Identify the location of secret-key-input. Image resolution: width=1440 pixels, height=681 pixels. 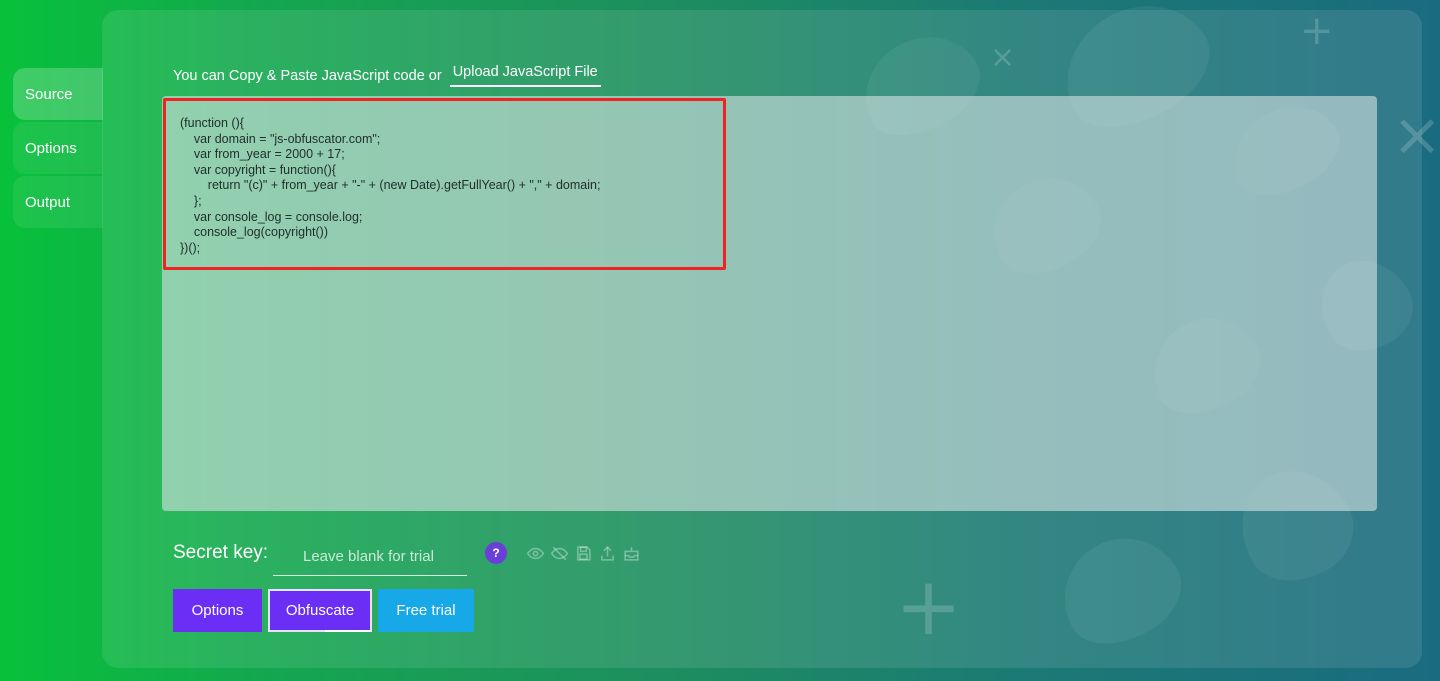
(370, 557).